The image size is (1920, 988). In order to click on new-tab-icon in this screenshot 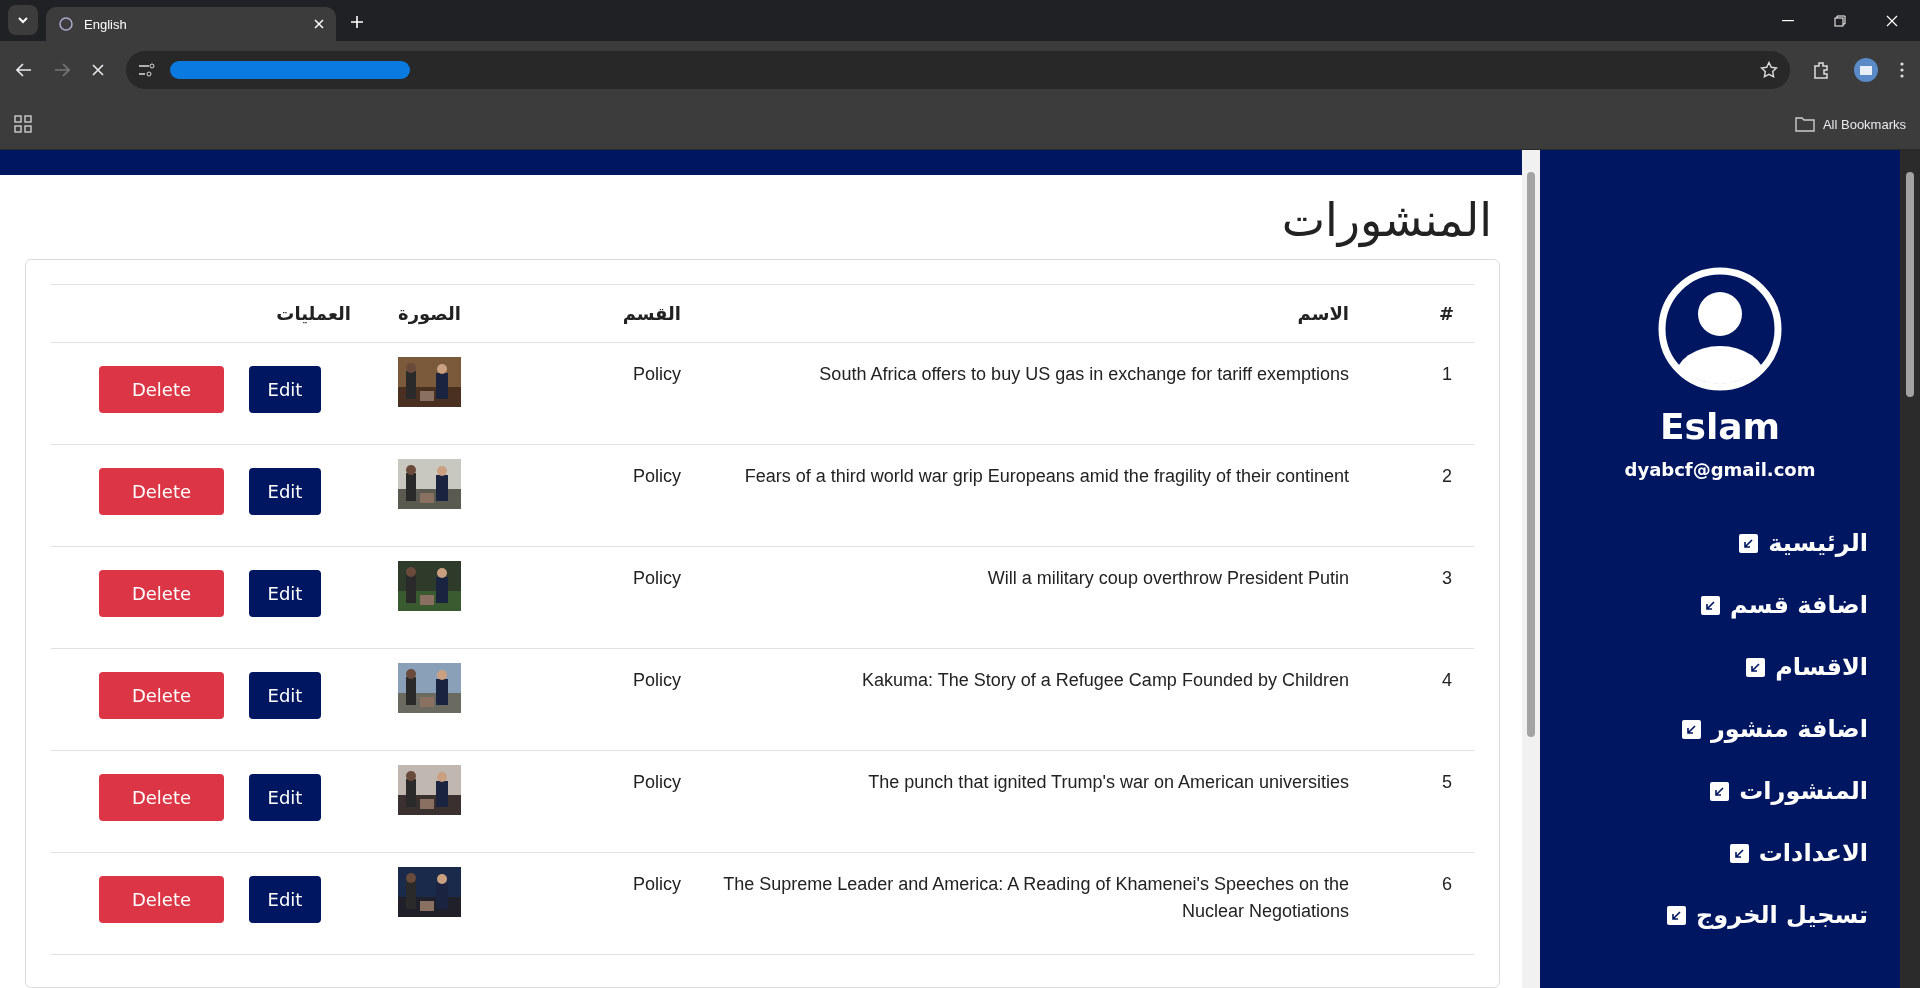, I will do `click(357, 22)`.